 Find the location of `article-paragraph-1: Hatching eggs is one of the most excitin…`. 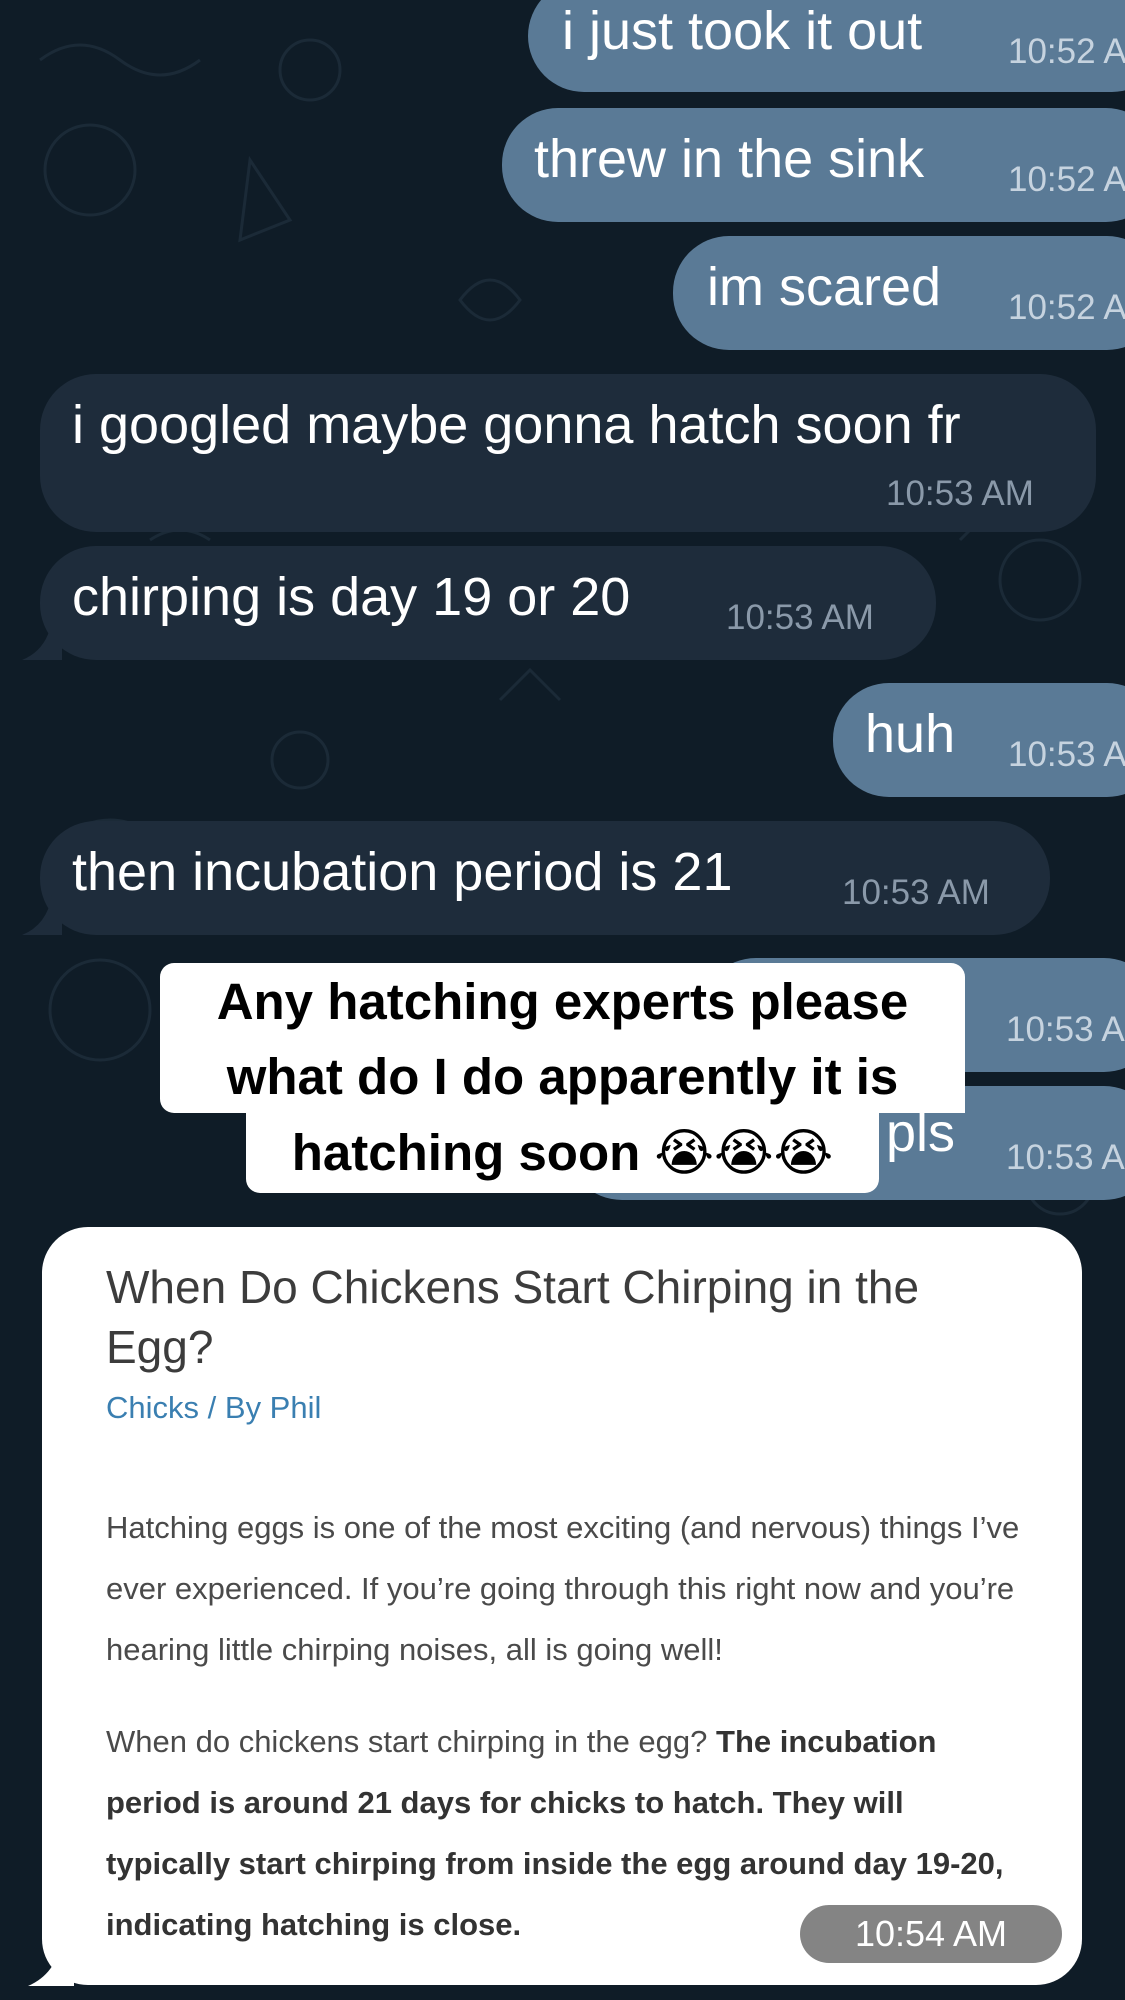

article-paragraph-1: Hatching eggs is one of the most excitin… is located at coordinates (563, 1588).